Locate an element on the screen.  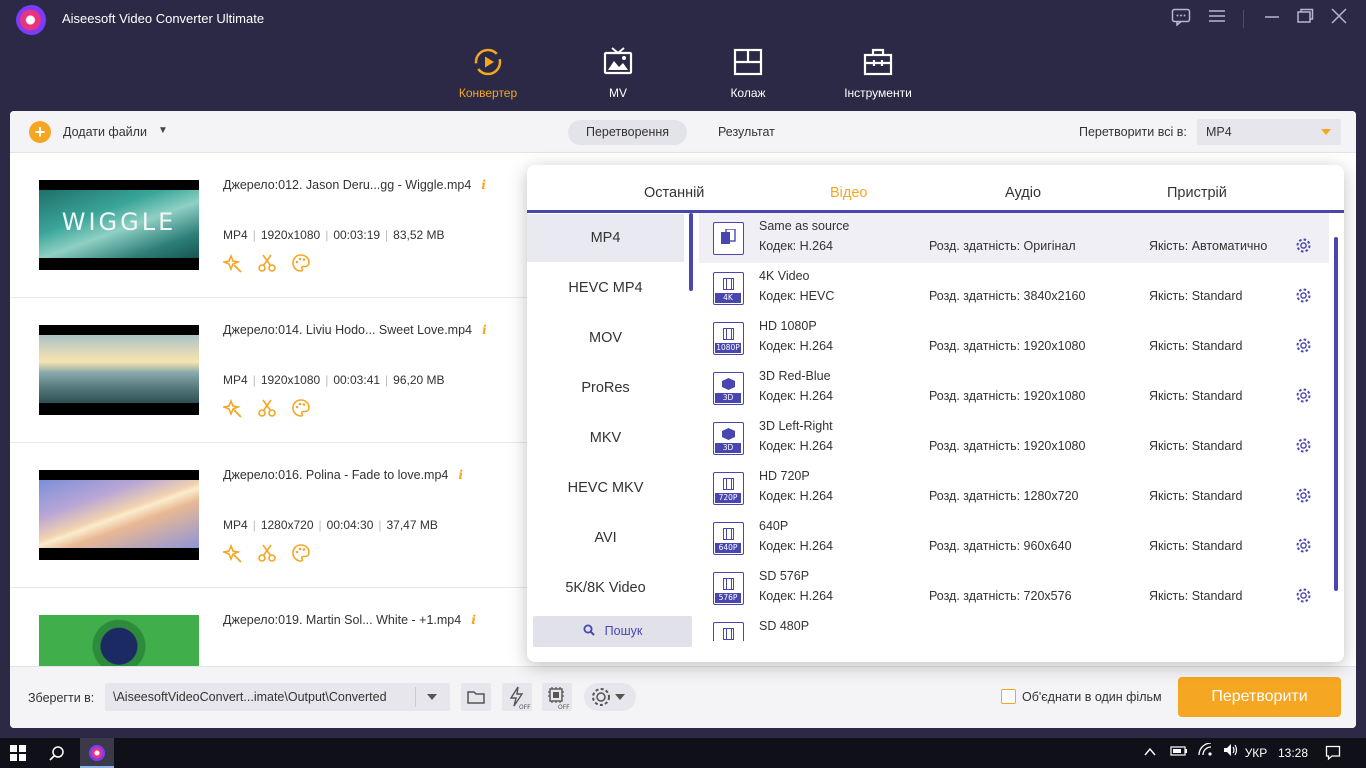
tab-audio: Аудіо is located at coordinates (1023, 193).